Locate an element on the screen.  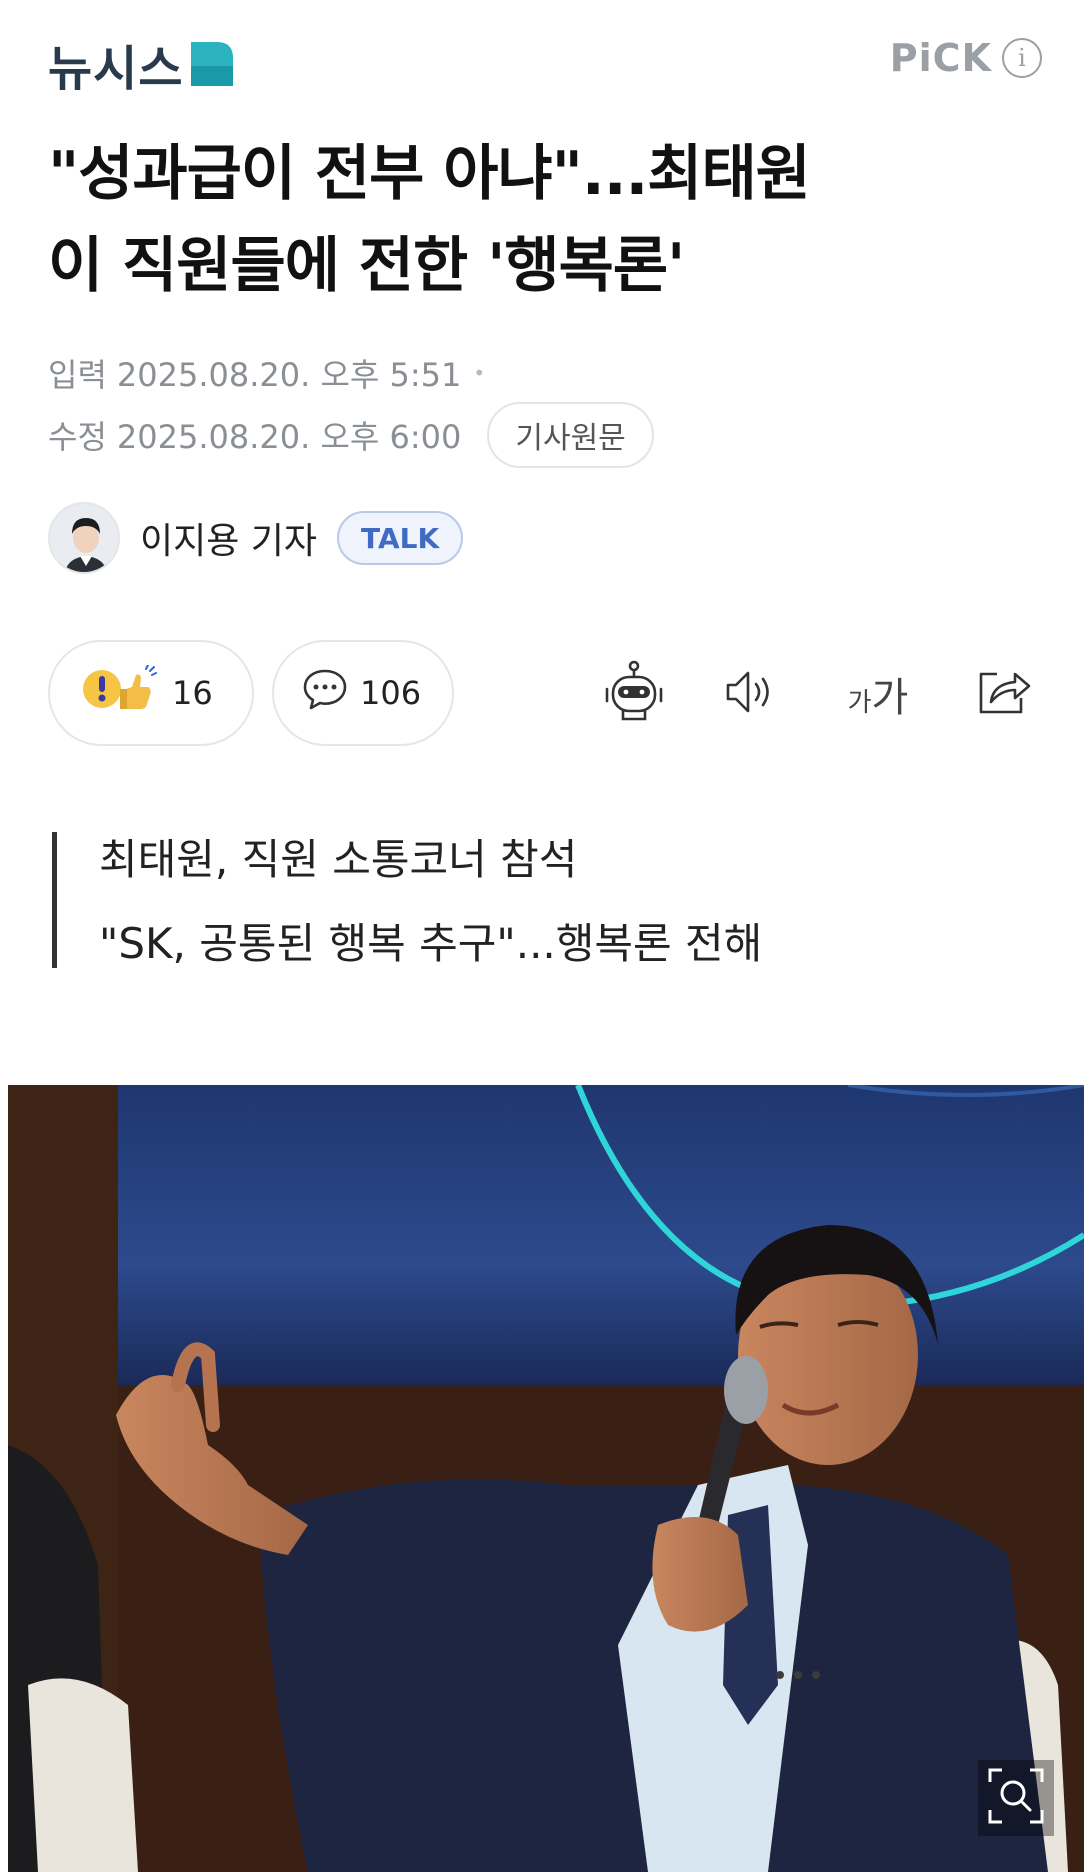
published-date: 2025.08.20. 오후 5:51 is located at coordinates (289, 375).